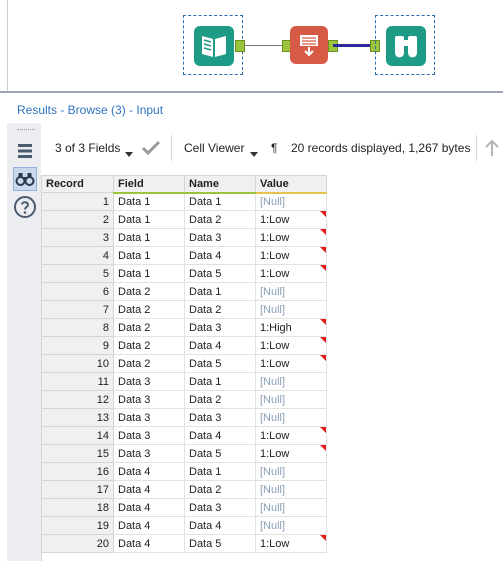  I want to click on table-row: 15 Data 3 Data 5 1:Low, so click(184, 453).